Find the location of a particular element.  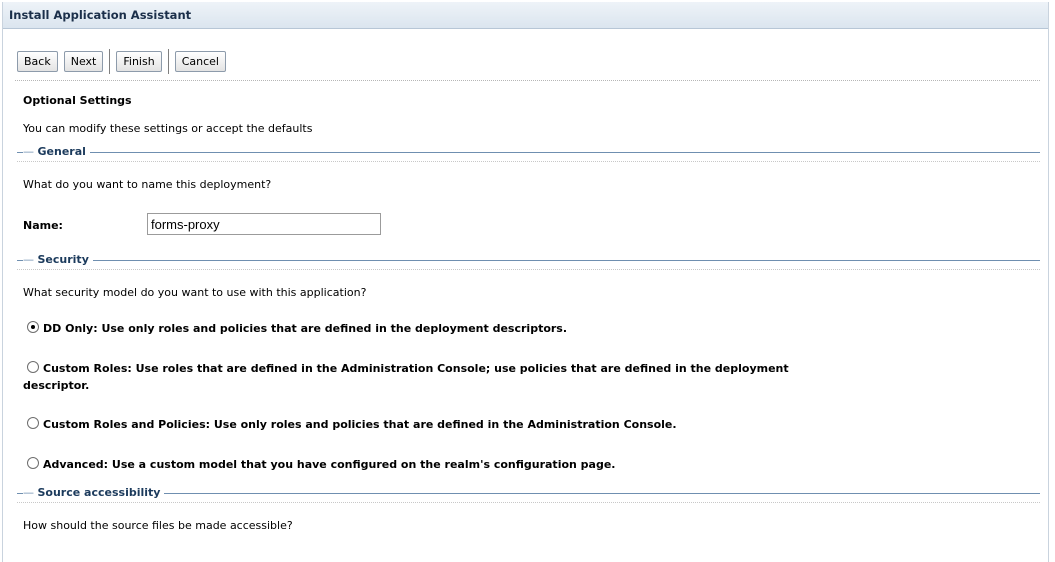

security-section-header: Security is located at coordinates (528, 261).